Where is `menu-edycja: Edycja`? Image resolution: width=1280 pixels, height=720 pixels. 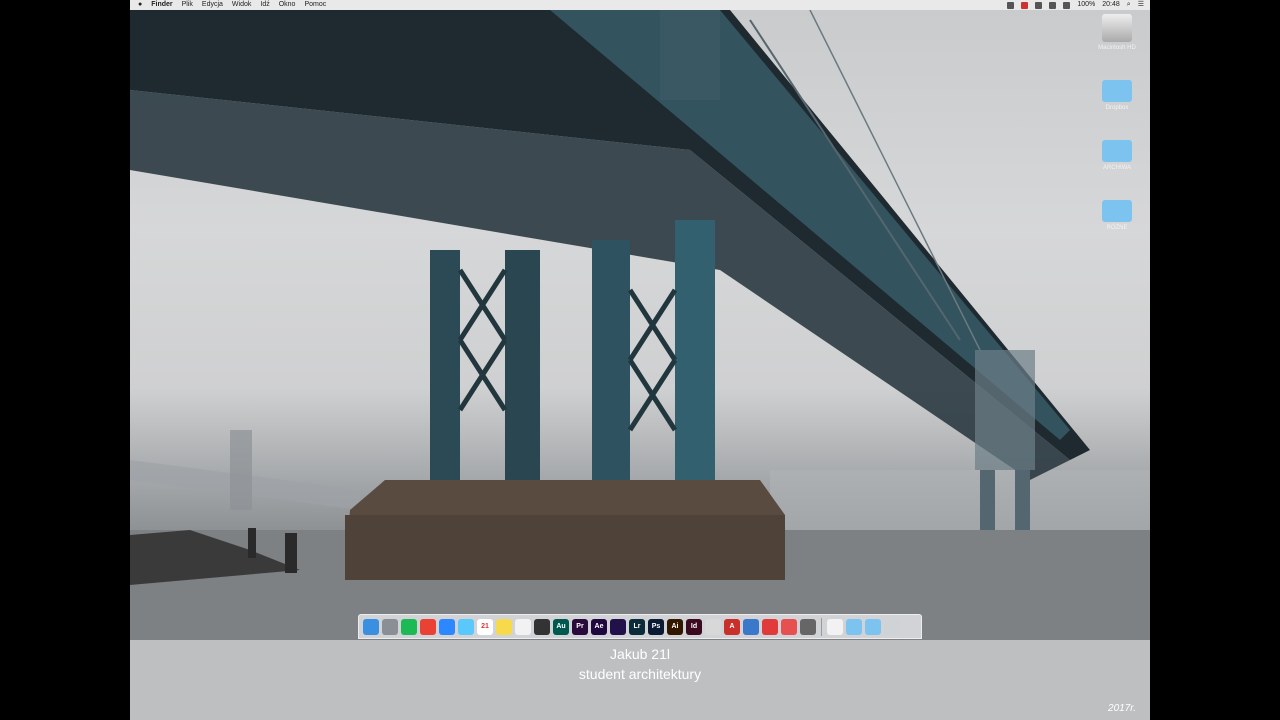 menu-edycja: Edycja is located at coordinates (212, 5).